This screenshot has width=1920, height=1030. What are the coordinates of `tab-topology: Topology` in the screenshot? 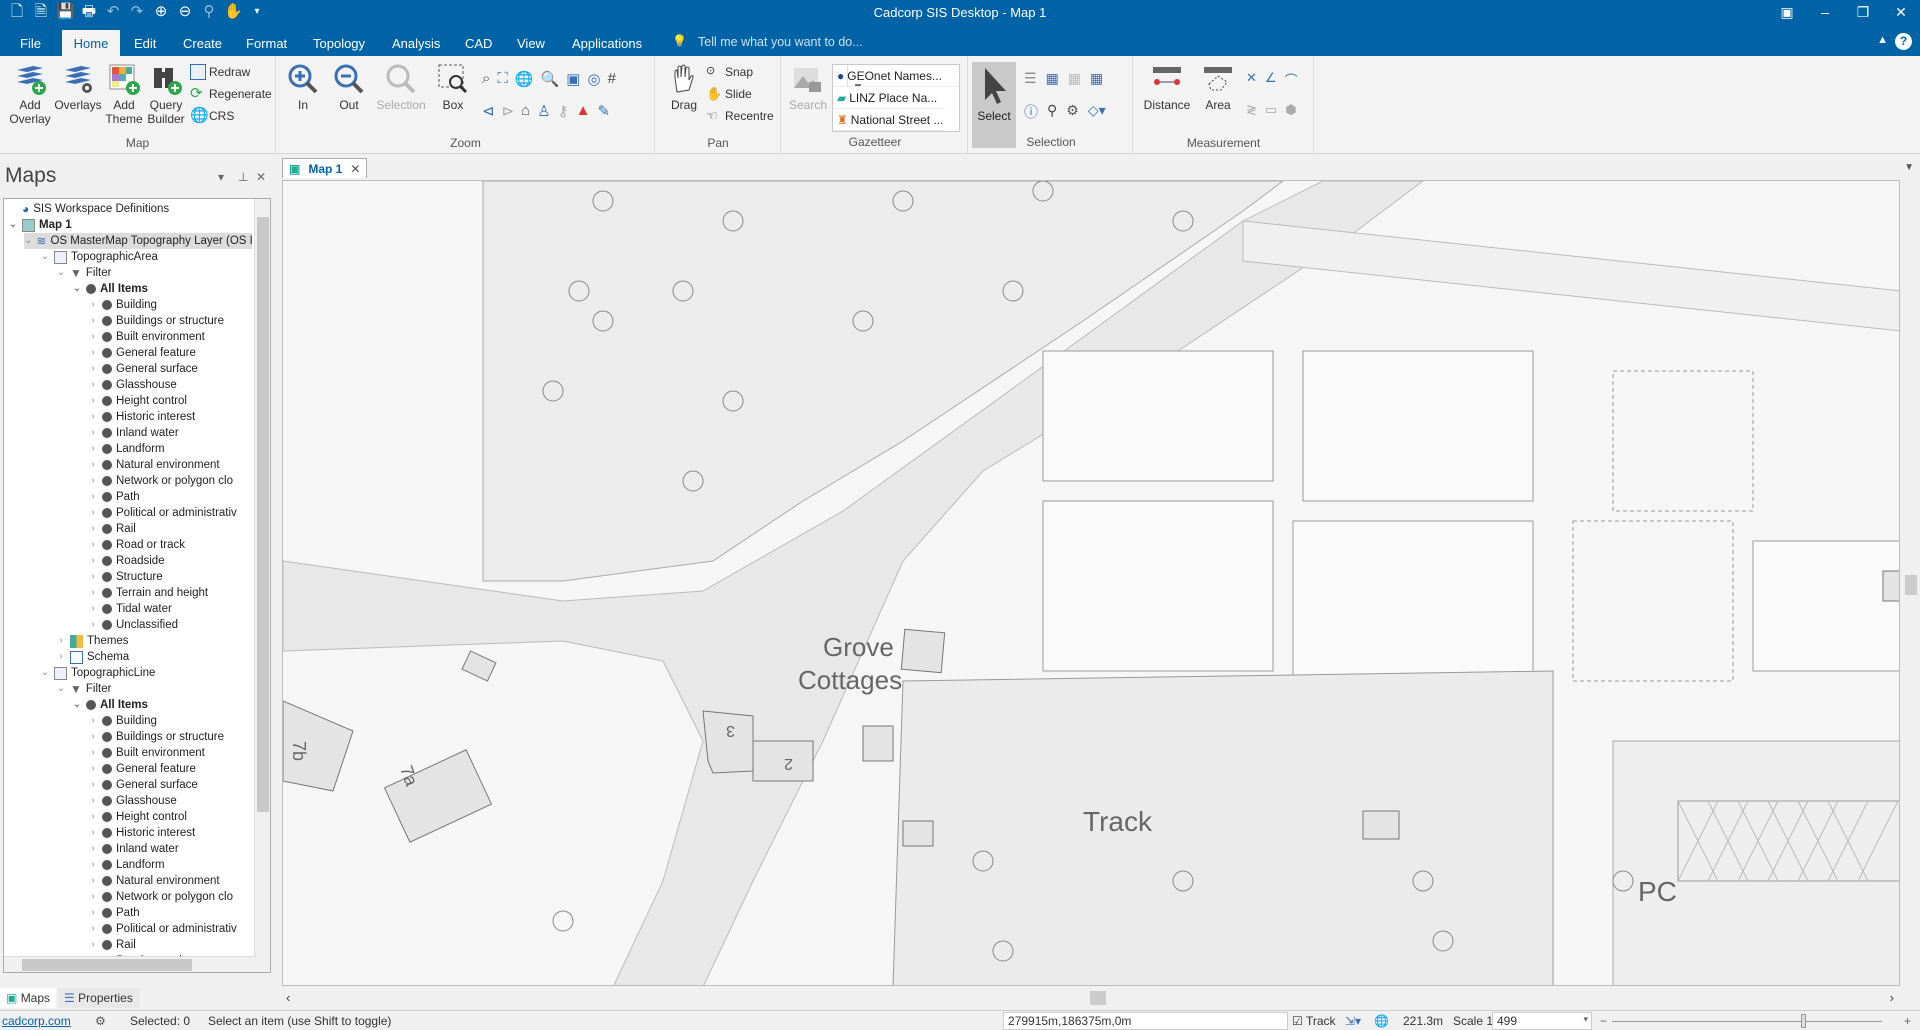 It's located at (339, 44).